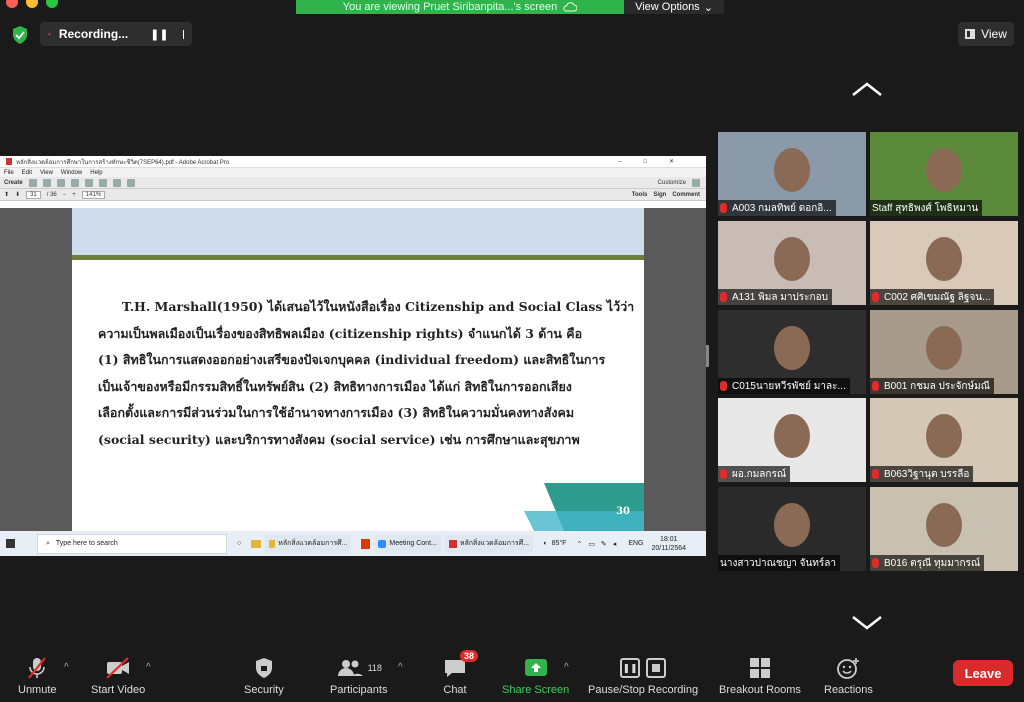 The height and width of the screenshot is (702, 1024). What do you see at coordinates (867, 90) in the screenshot?
I see `gallery-scroll-up-icon` at bounding box center [867, 90].